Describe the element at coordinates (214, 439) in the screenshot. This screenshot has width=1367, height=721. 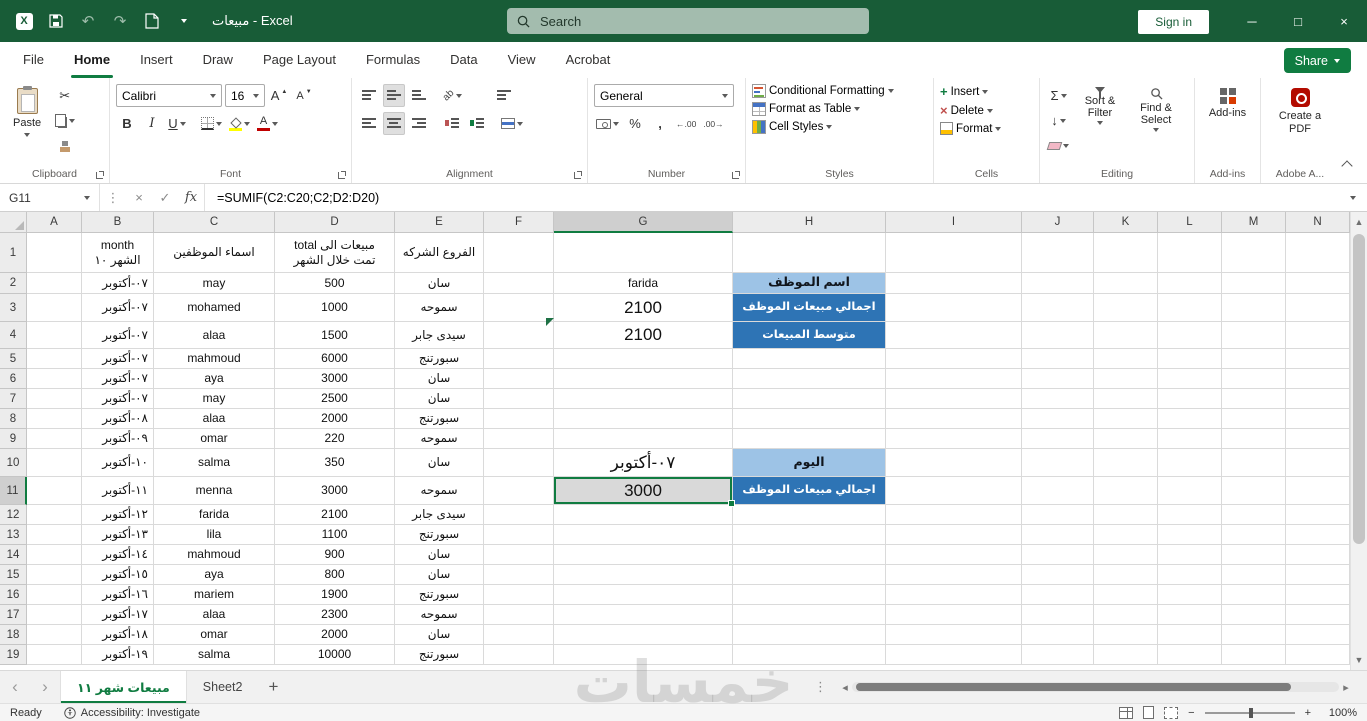
I see `cell-C9: omar` at that location.